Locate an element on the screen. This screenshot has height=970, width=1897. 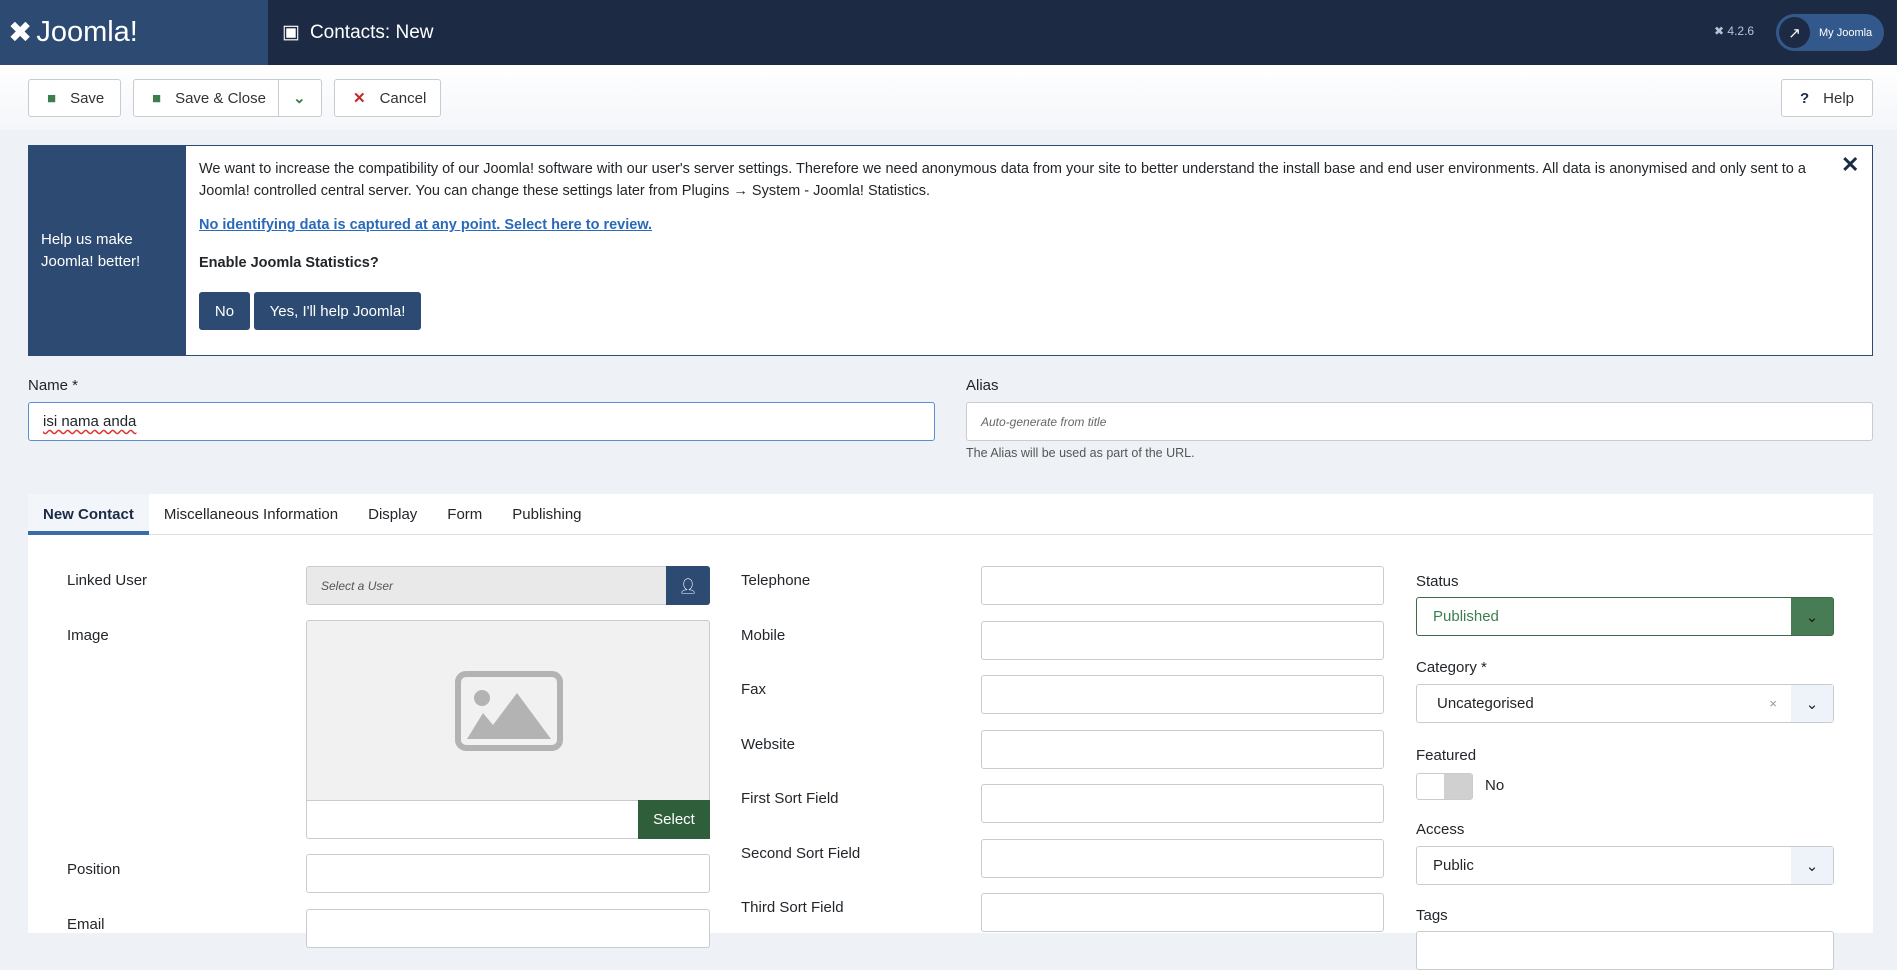
linked-user-field: Select a User is located at coordinates (508, 585).